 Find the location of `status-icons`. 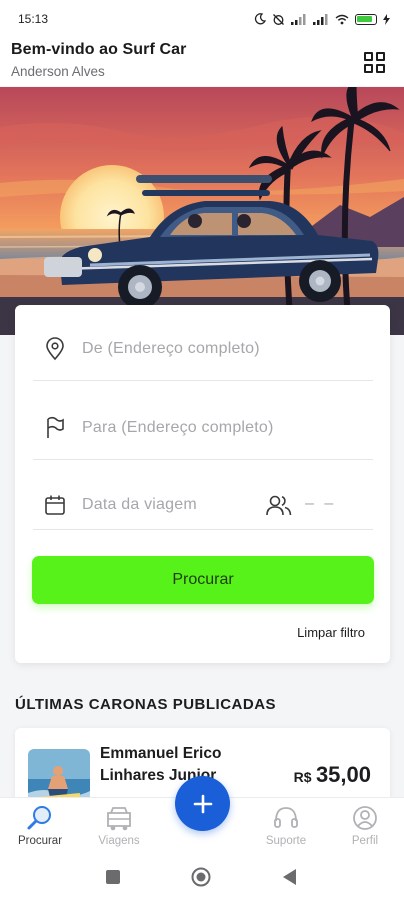

status-icons is located at coordinates (322, 19).